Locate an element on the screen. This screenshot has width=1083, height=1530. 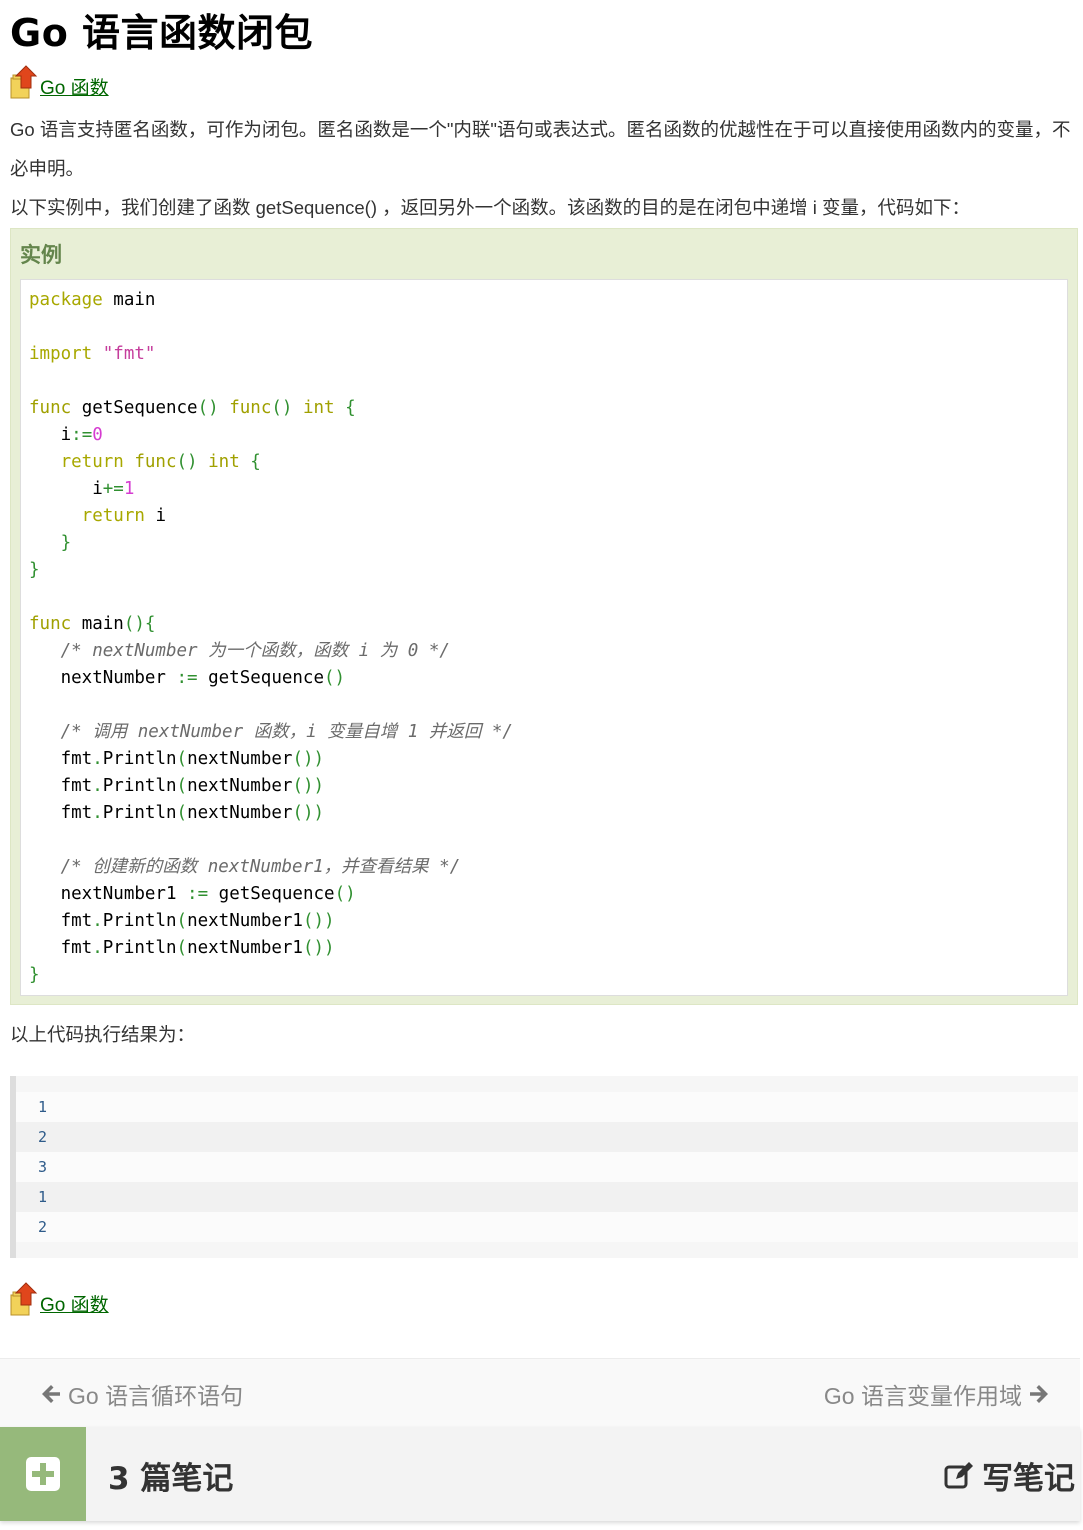
code-comment: /* 创建新的函数 nextNumber1，并查看结果 */ is located at coordinates (245, 867).